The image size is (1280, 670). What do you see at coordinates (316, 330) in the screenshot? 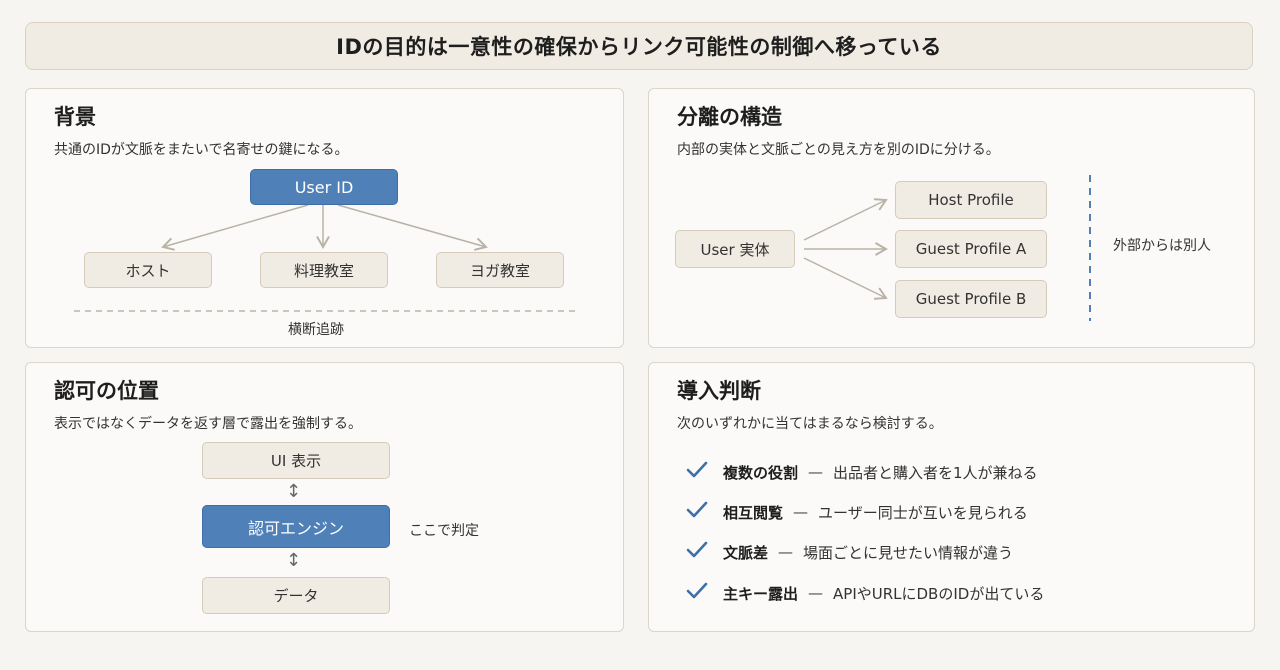
I see `tracking-label: 横断追跡` at bounding box center [316, 330].